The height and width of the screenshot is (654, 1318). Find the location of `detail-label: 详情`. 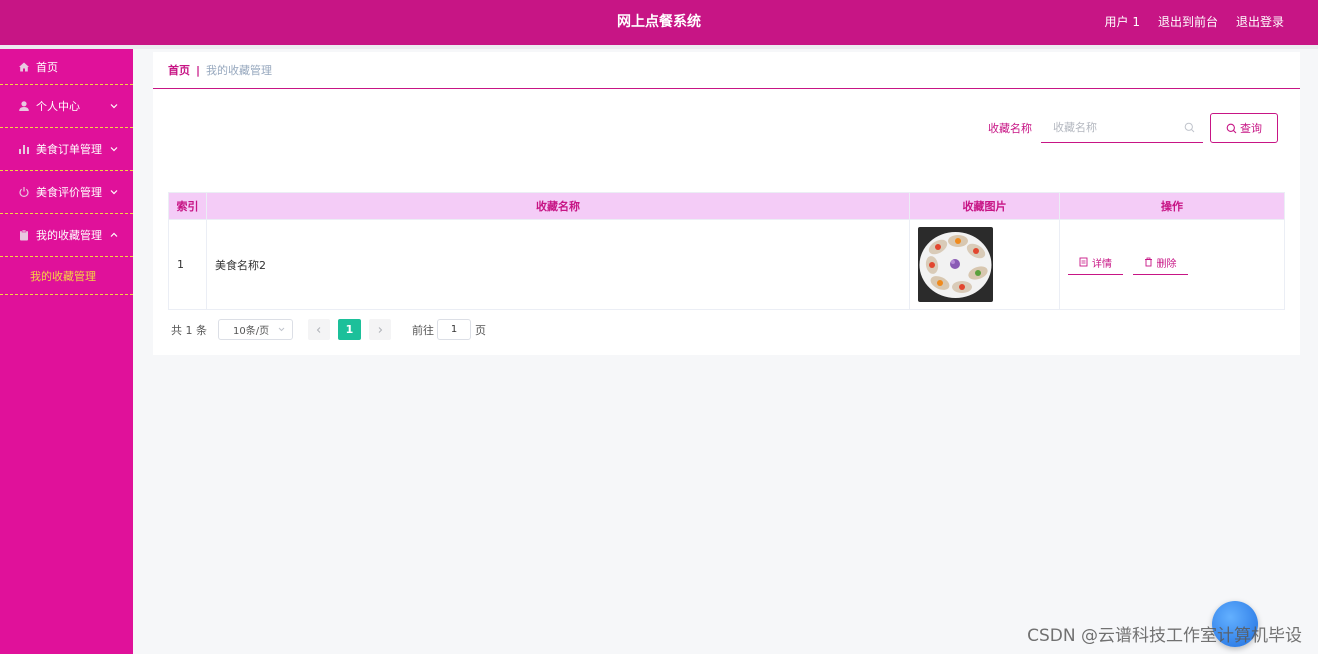

detail-label: 详情 is located at coordinates (1102, 264).